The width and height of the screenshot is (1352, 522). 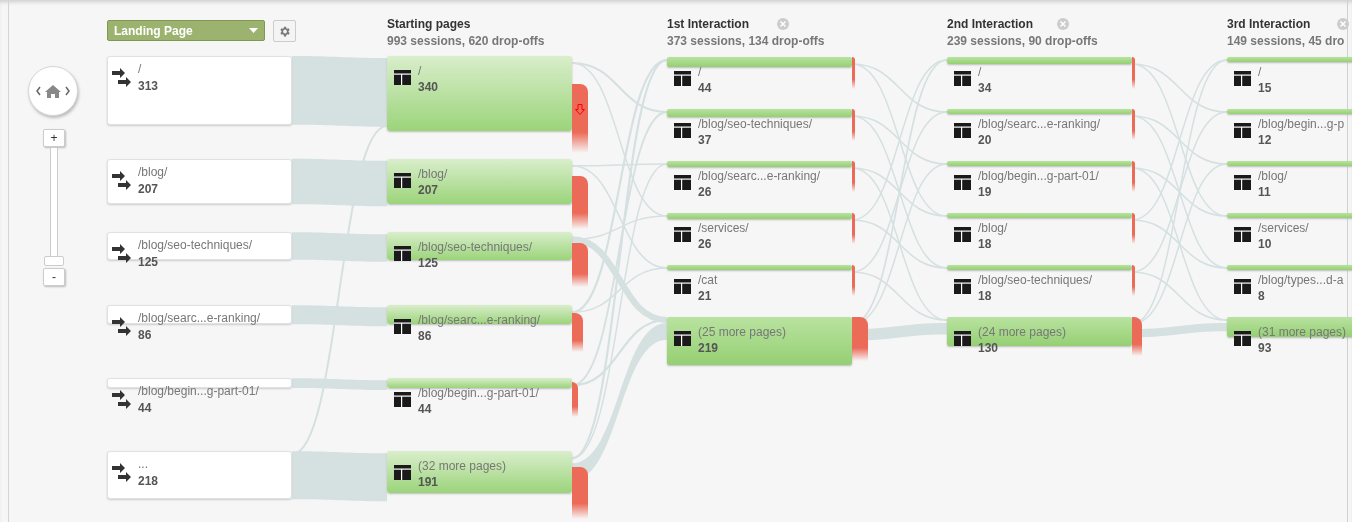 What do you see at coordinates (54, 138) in the screenshot?
I see `zoom-in-button: +` at bounding box center [54, 138].